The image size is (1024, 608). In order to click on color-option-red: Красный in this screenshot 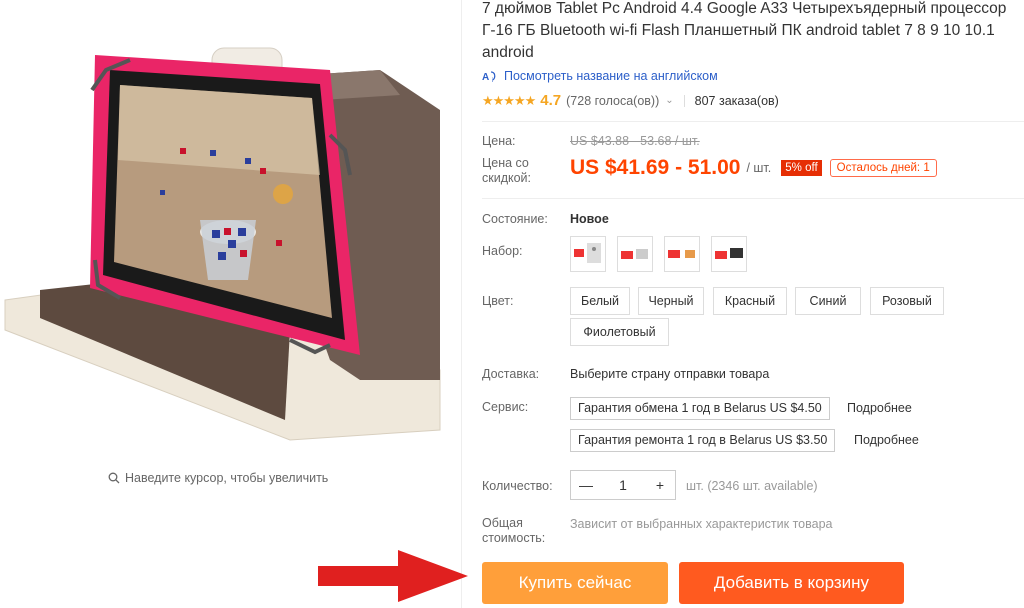, I will do `click(750, 301)`.